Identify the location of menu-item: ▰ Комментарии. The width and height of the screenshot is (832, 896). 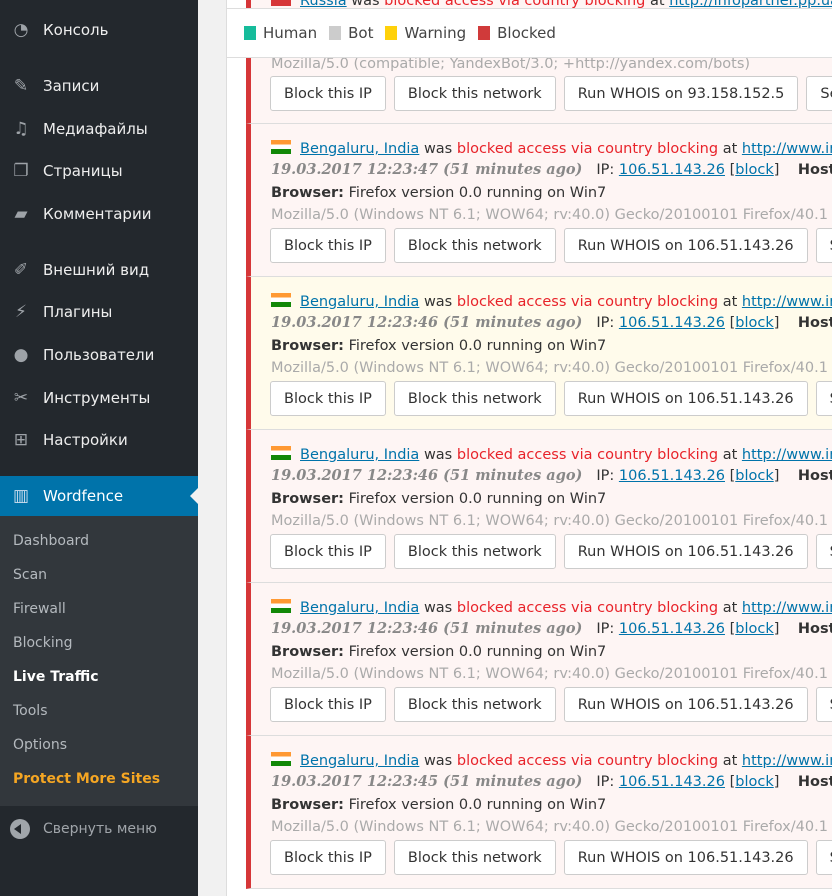
(99, 214).